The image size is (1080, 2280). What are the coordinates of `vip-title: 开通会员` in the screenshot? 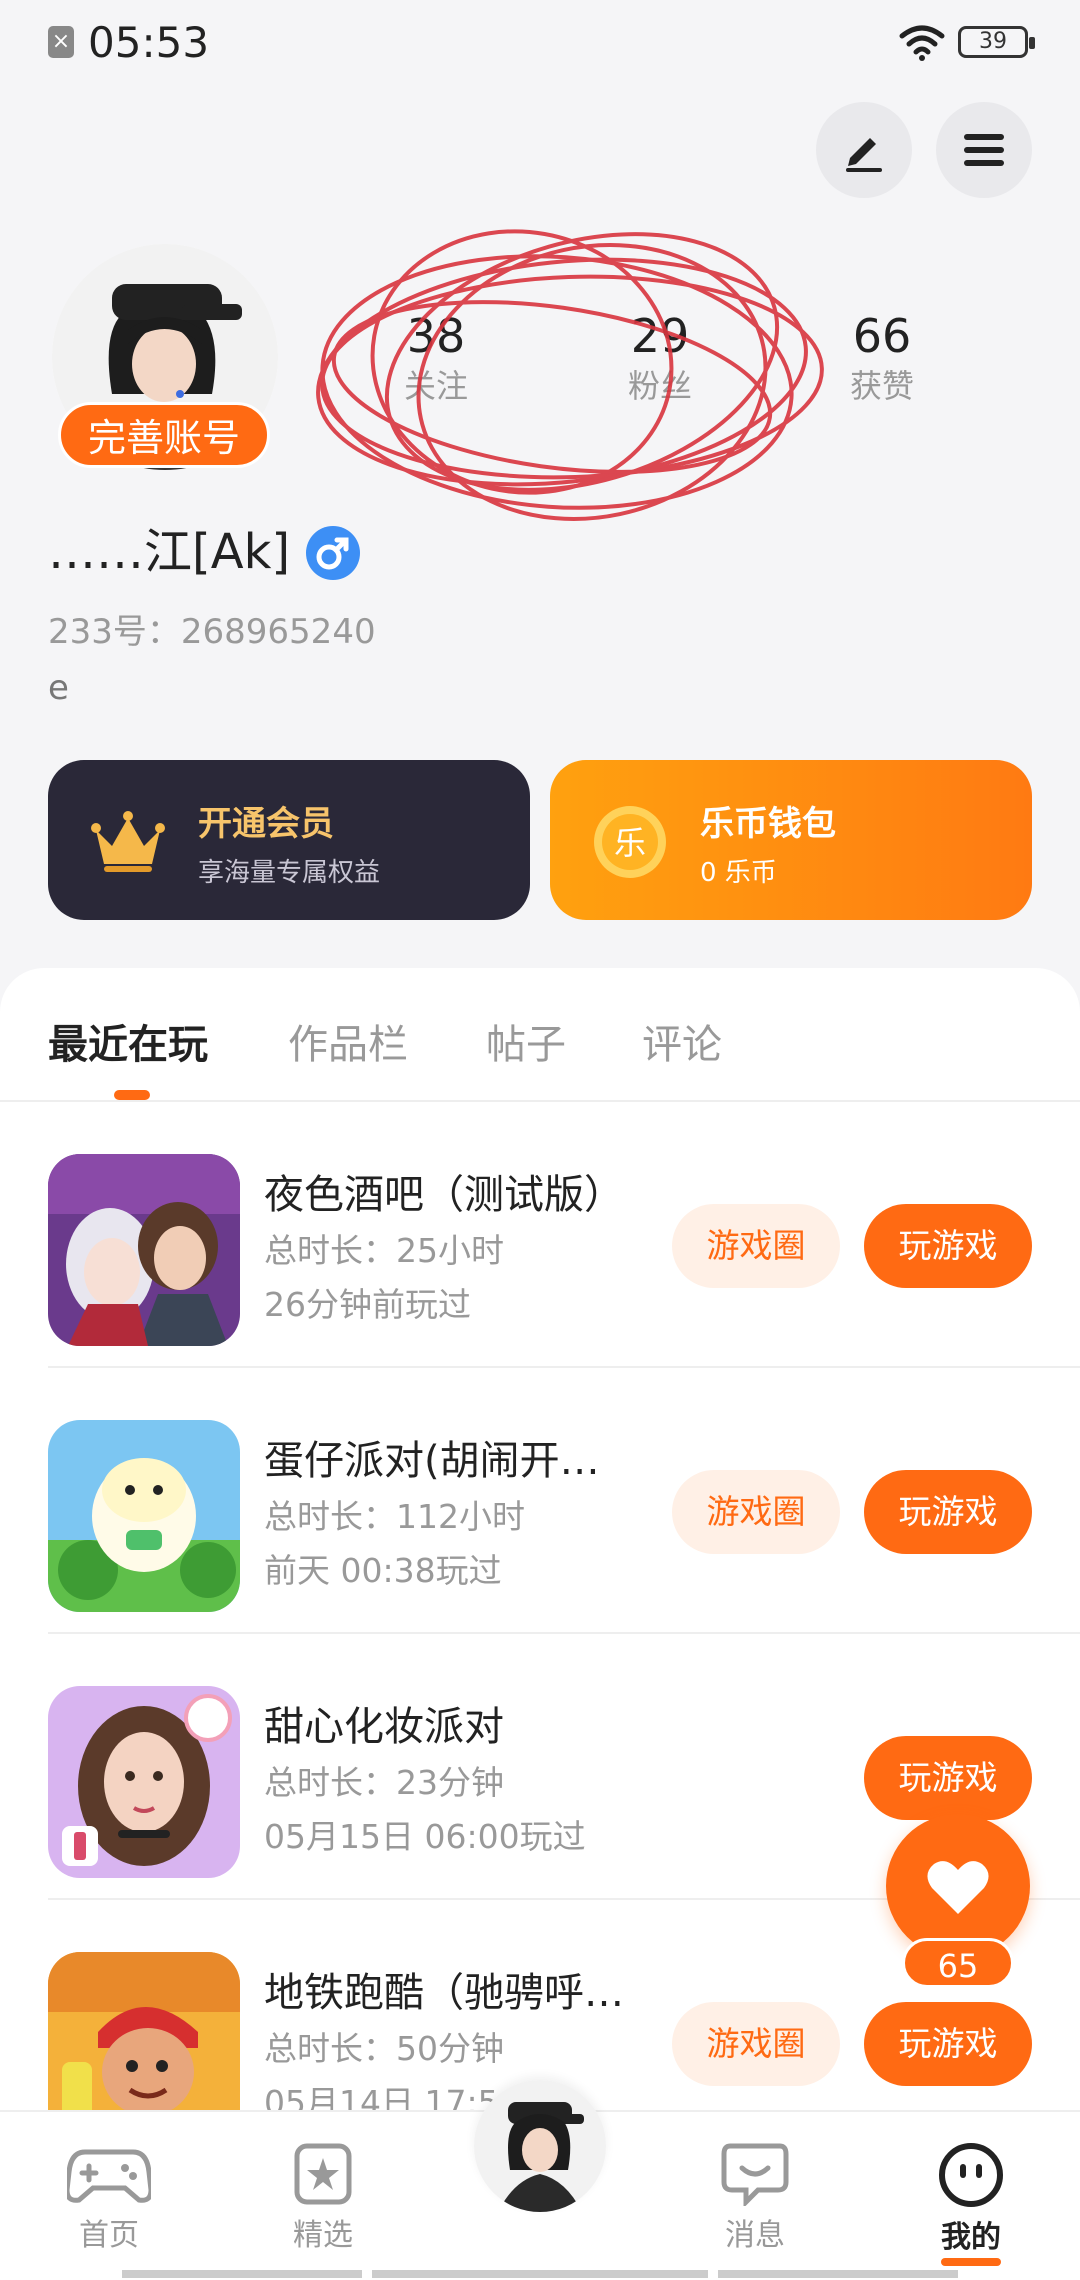 It's located at (266, 824).